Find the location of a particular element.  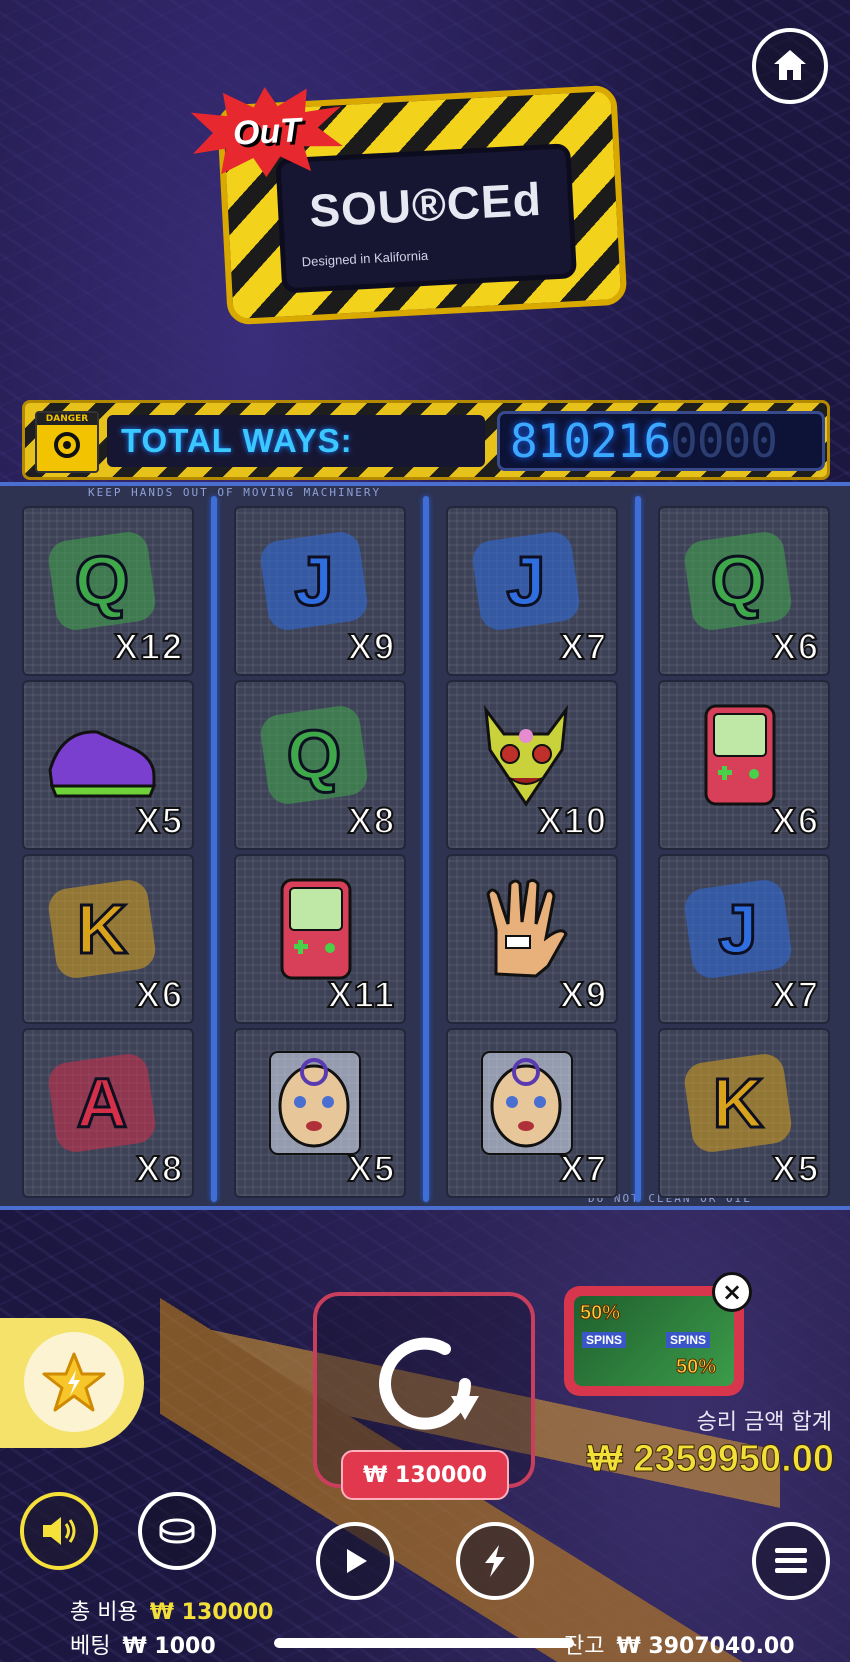

speaker-icon is located at coordinates (59, 1531).